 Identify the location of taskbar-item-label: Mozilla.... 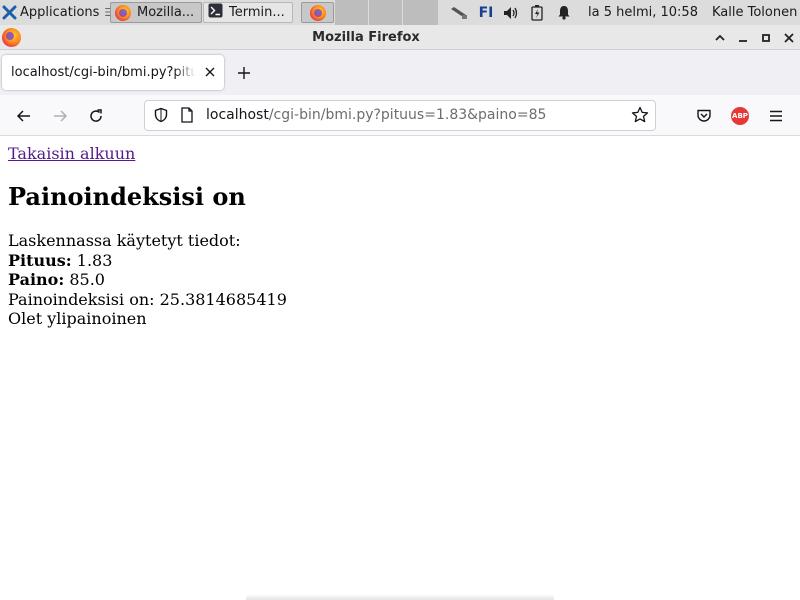
(166, 12).